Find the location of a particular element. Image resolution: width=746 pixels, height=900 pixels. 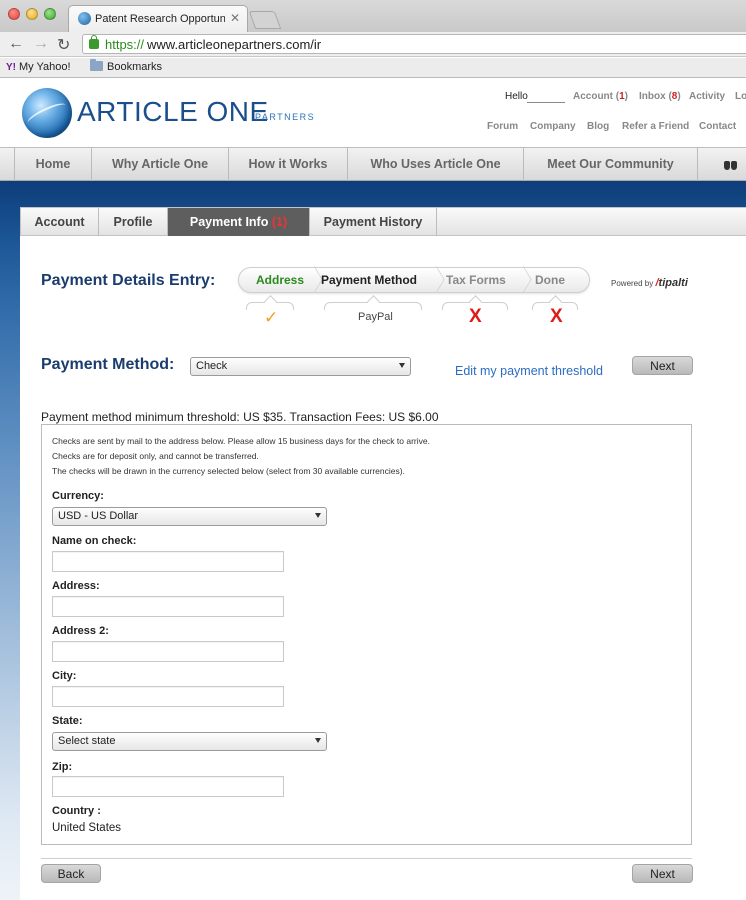

activity-link: Activity is located at coordinates (707, 96).